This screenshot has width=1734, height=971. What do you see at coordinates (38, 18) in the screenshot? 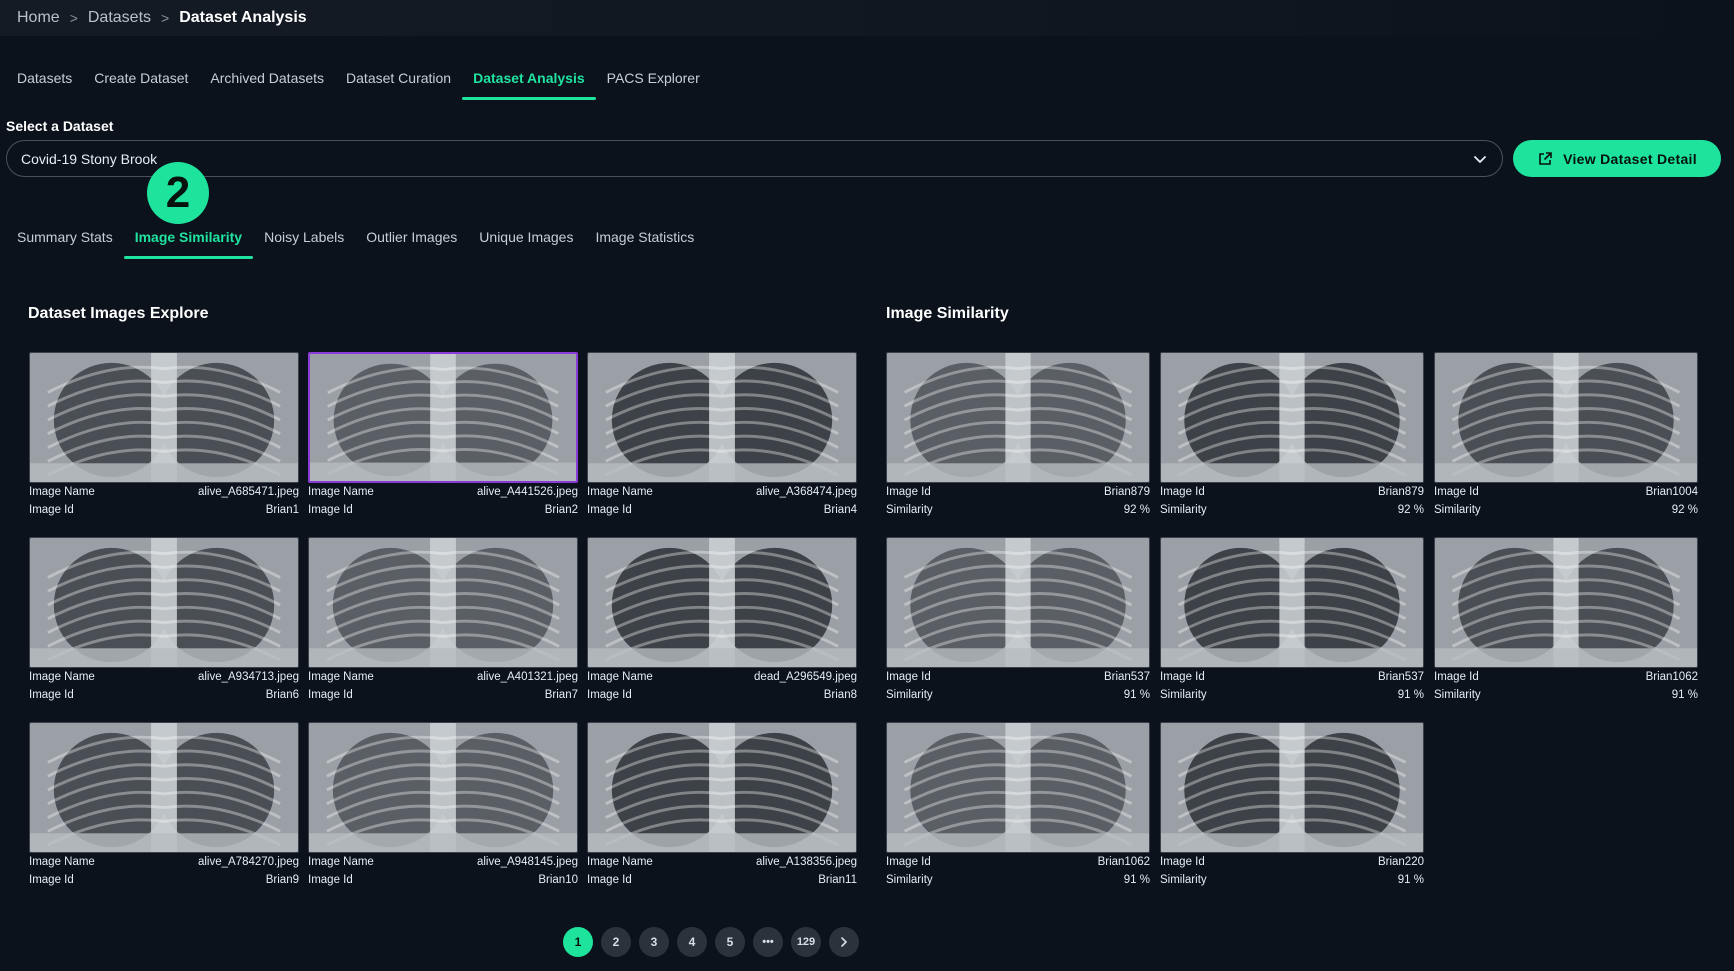
I see `breadcrumb-home: Home` at bounding box center [38, 18].